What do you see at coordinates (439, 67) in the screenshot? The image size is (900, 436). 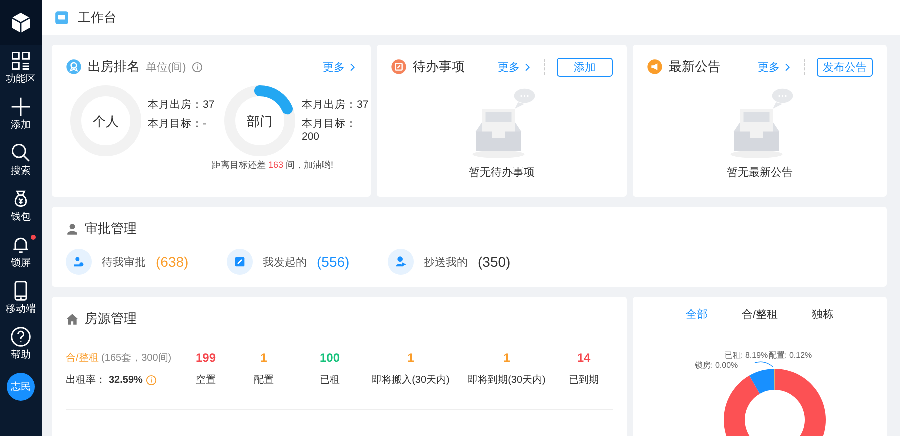 I see `card-title: 待办事项` at bounding box center [439, 67].